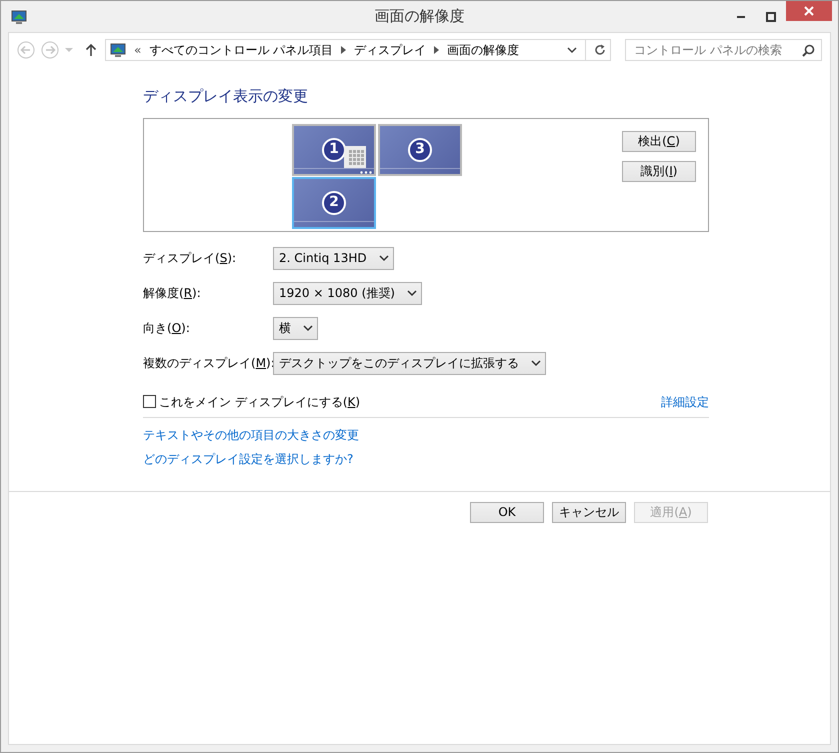 This screenshot has height=753, width=839. Describe the element at coordinates (347, 293) in the screenshot. I see `setting-dropdown: 1920 × 1080 (推奨)` at that location.